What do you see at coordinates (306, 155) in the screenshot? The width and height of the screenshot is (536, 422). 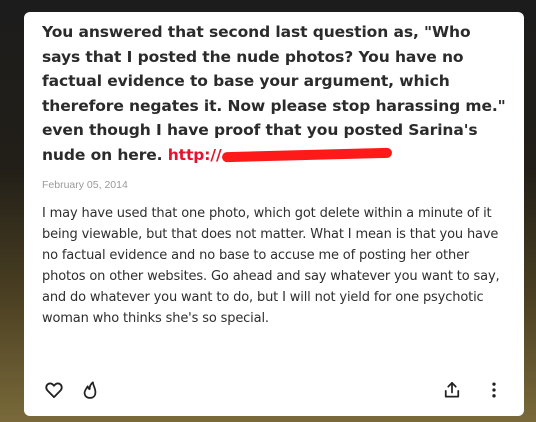 I see `redaction-mark` at bounding box center [306, 155].